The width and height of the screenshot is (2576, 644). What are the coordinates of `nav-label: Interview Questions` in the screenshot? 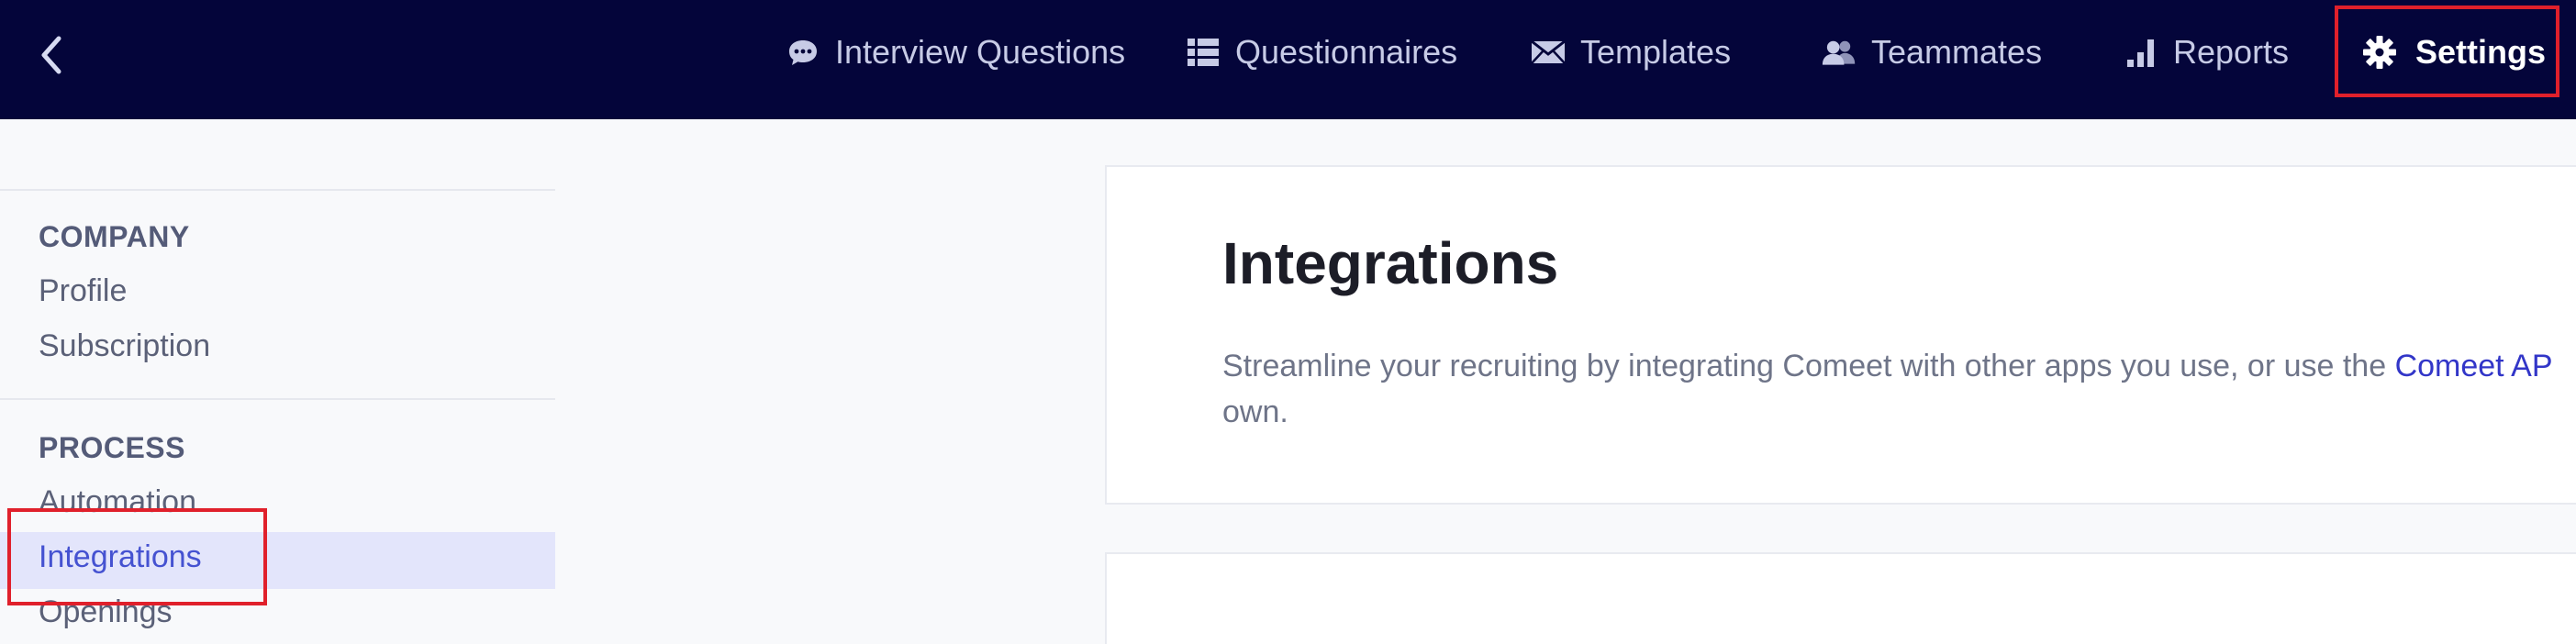 It's located at (981, 52).